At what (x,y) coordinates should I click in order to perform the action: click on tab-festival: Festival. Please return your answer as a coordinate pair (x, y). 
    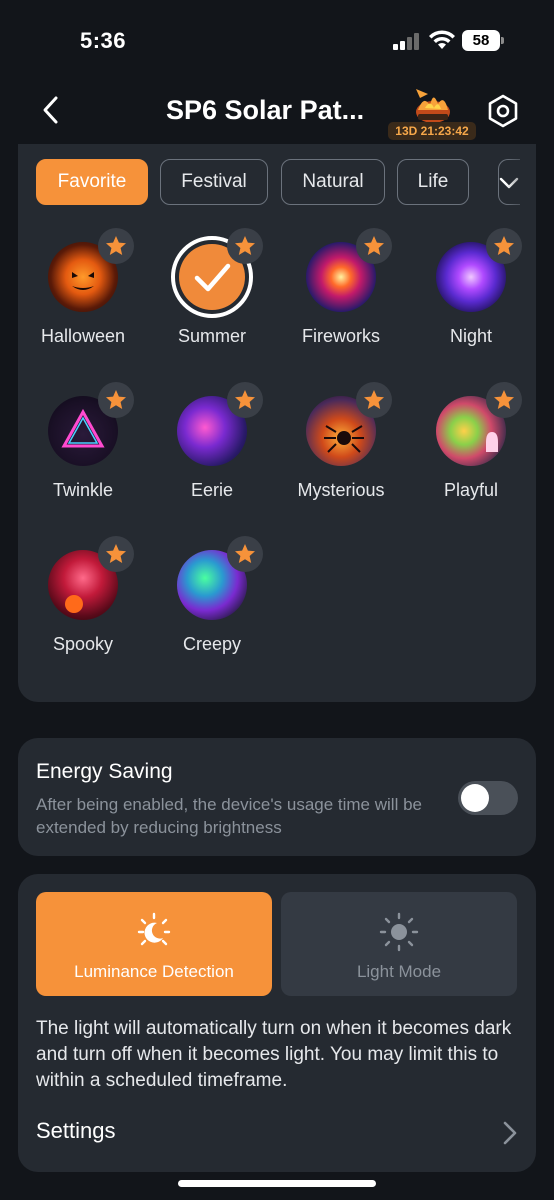
    Looking at the image, I should click on (214, 182).